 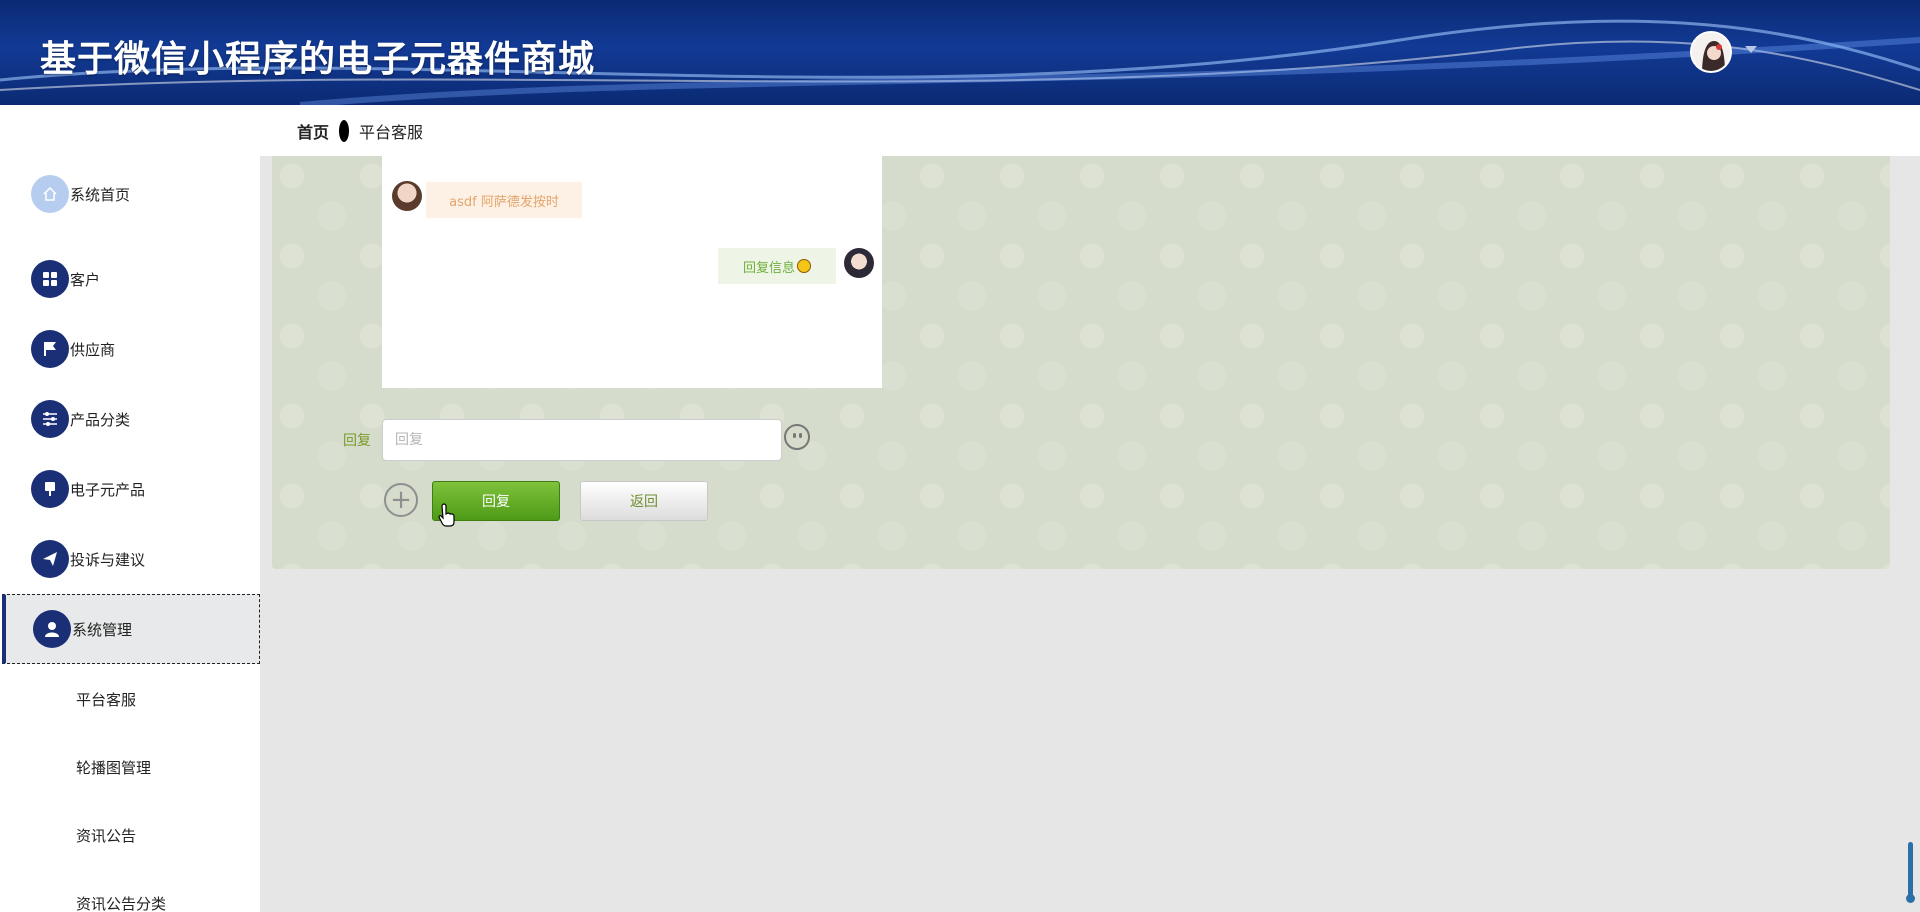 I want to click on sidebar-item-suppliers: 供应商, so click(x=130, y=349).